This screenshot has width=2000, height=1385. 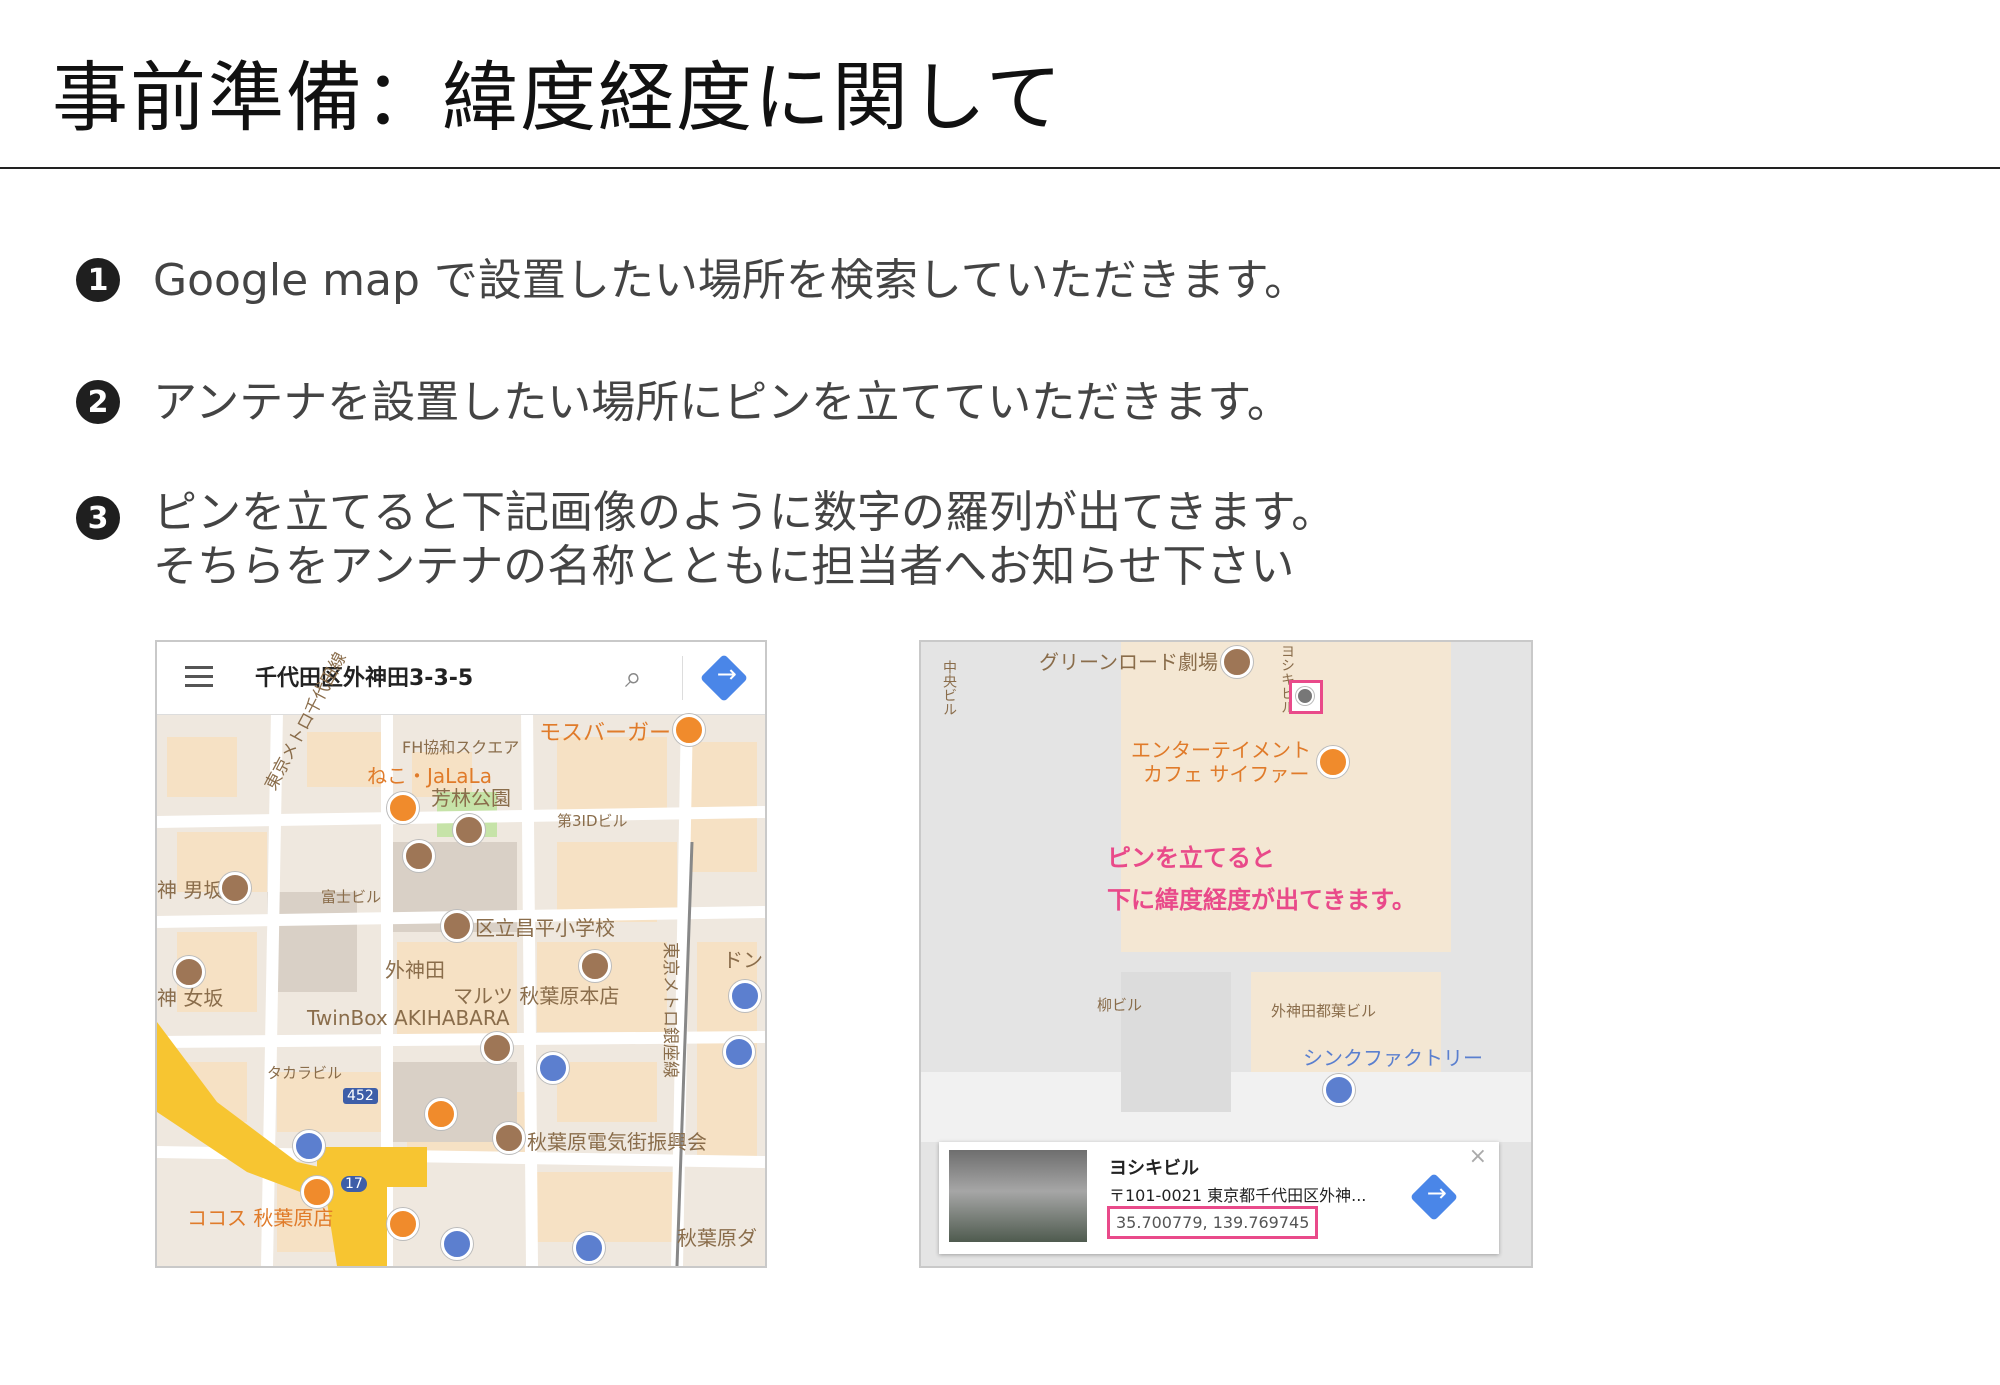 What do you see at coordinates (408, 1018) in the screenshot?
I see `map-label-twinbox: TwinBox AKIHABARA` at bounding box center [408, 1018].